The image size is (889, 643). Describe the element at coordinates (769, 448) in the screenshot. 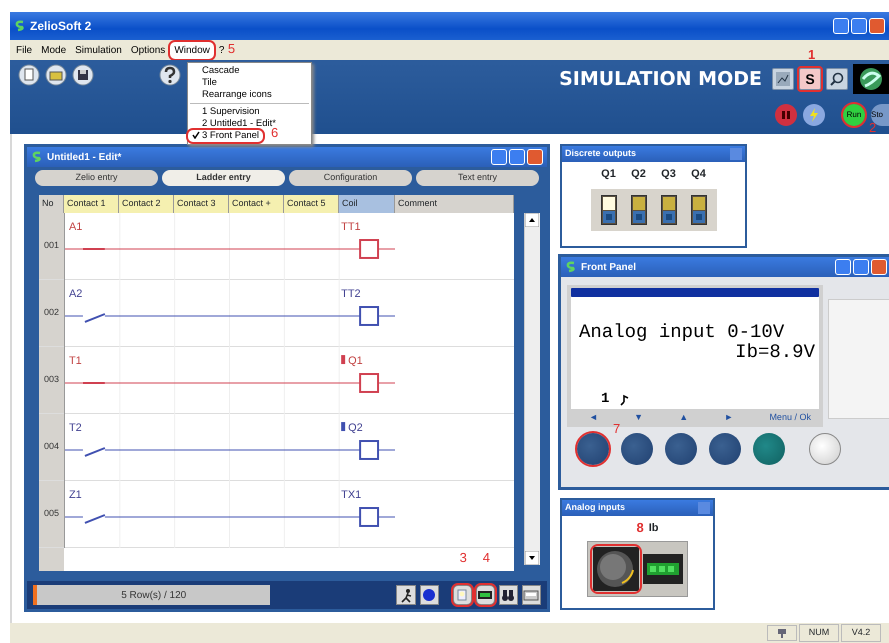

I see `ok-key` at that location.